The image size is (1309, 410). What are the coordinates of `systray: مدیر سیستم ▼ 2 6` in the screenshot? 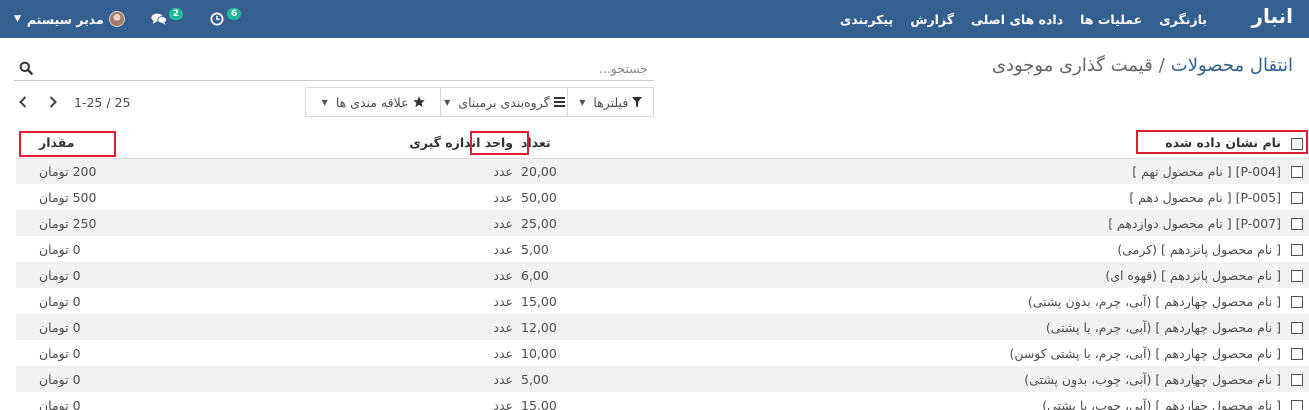 It's located at (128, 19).